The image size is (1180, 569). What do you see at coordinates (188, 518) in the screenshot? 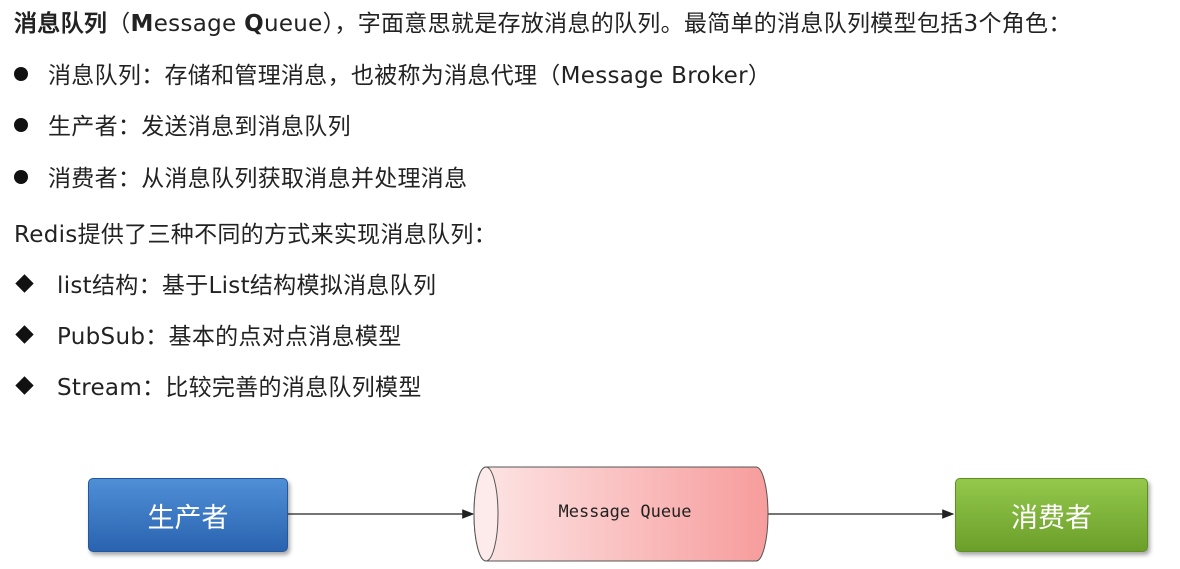
I see `producer-label: 生产者` at bounding box center [188, 518].